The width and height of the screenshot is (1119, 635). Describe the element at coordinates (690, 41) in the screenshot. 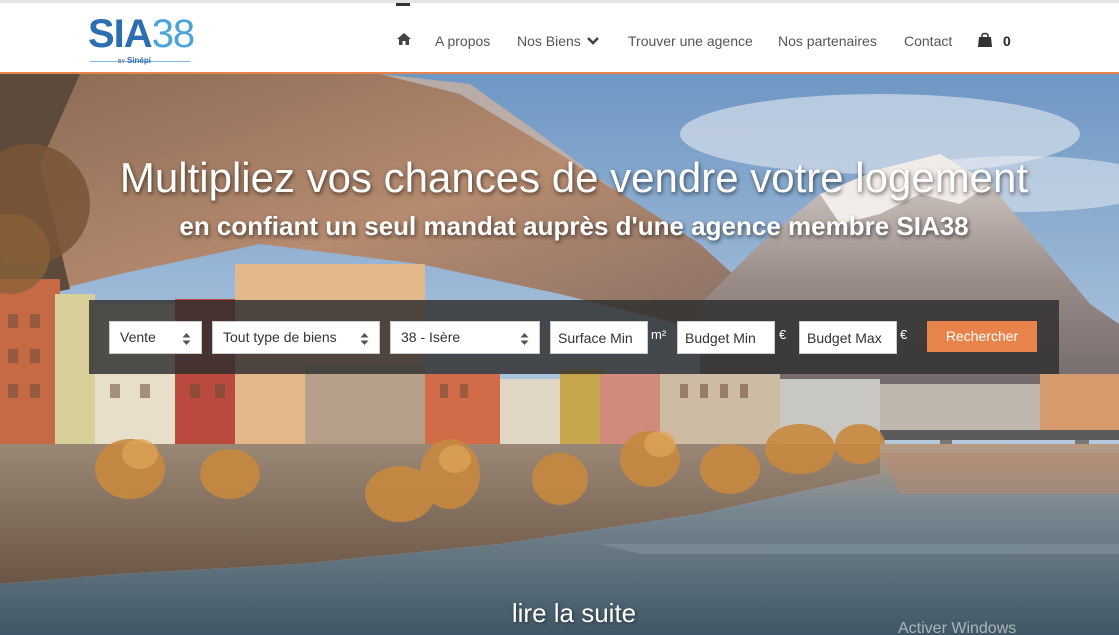

I see `nav-find-agency: Trouver une agence` at that location.